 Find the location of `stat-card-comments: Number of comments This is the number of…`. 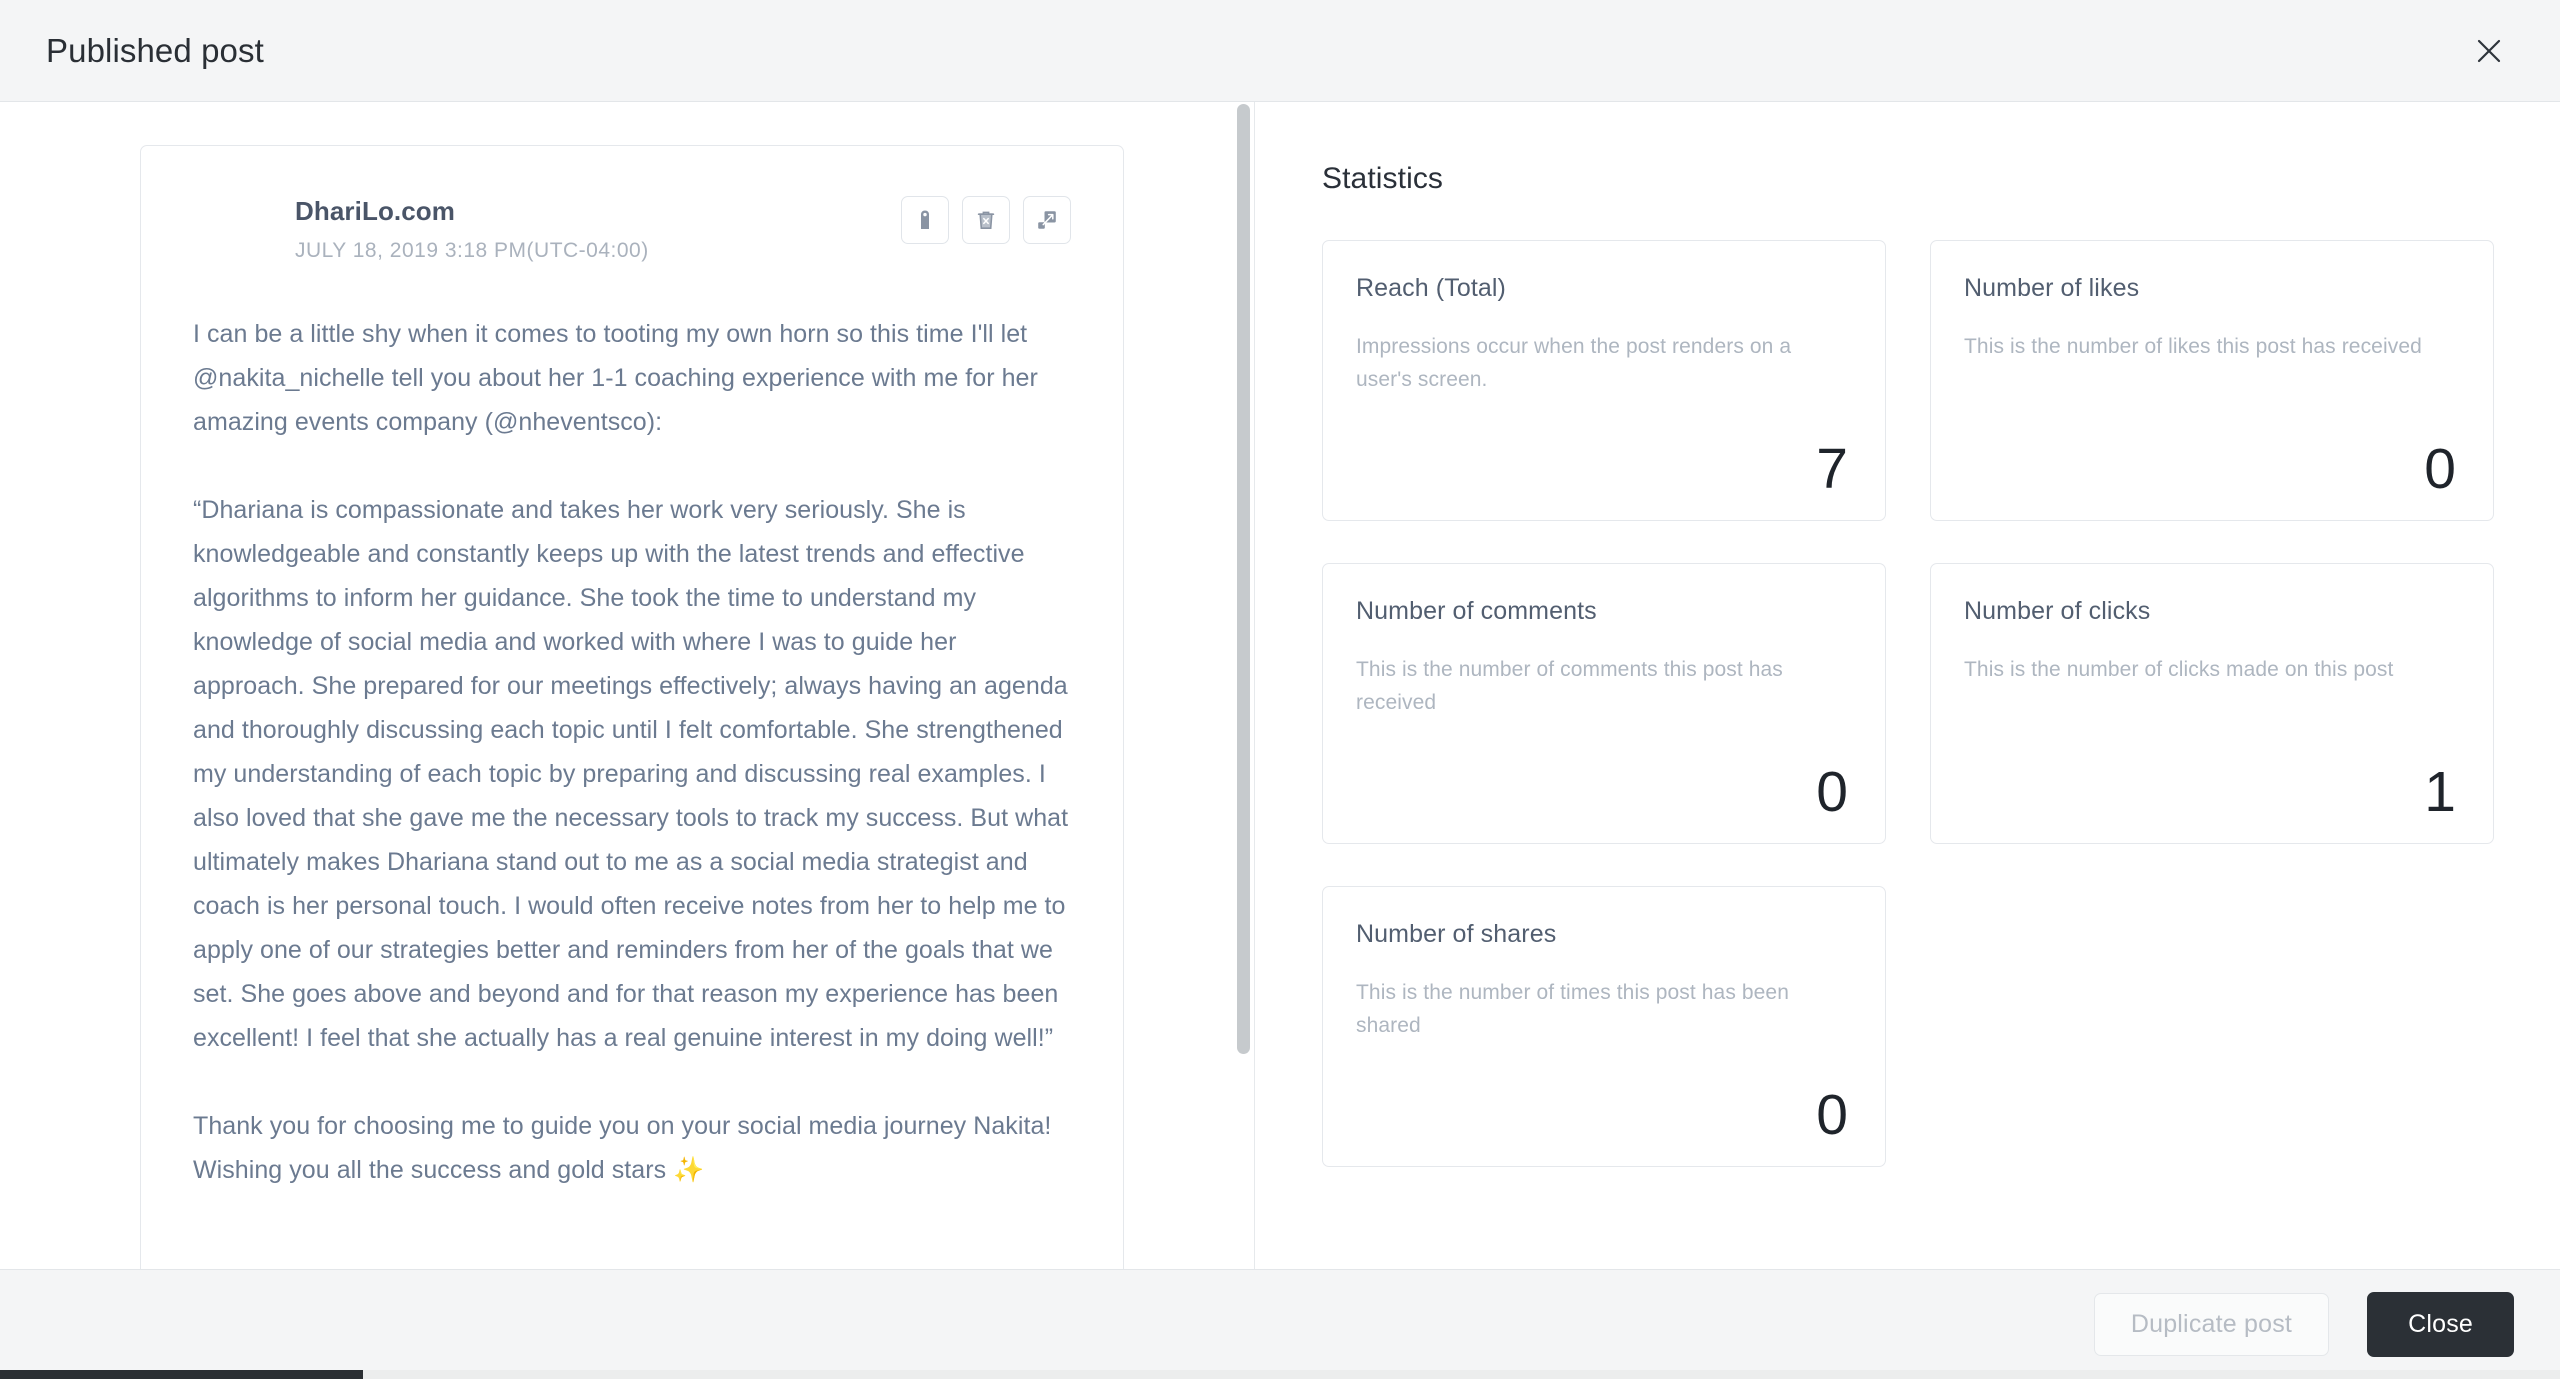

stat-card-comments: Number of comments This is the number of… is located at coordinates (1604, 703).